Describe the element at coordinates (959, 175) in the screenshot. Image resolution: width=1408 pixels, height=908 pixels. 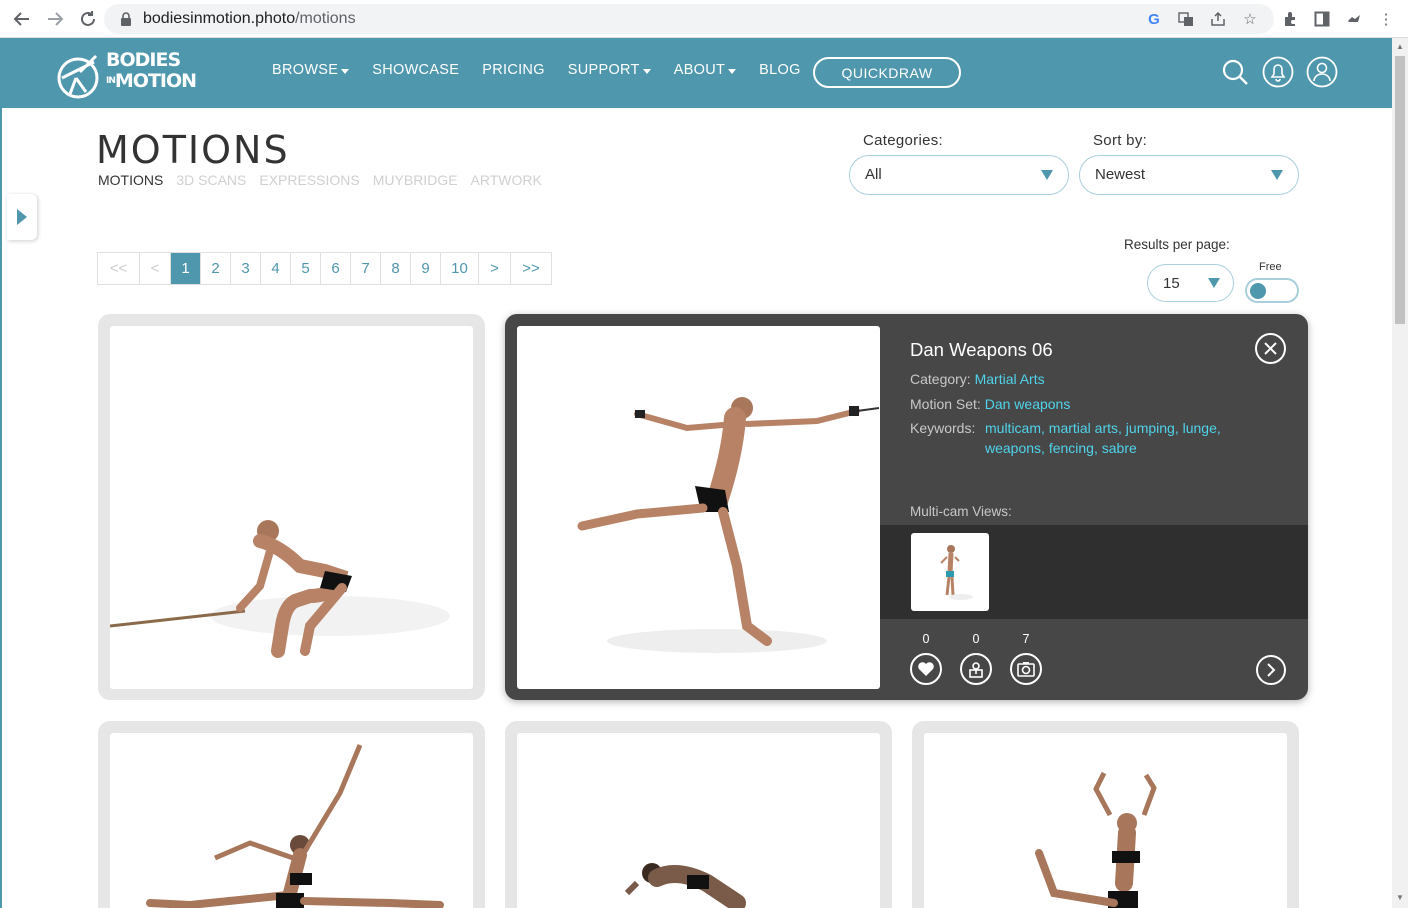
I see `categories-select: All` at that location.